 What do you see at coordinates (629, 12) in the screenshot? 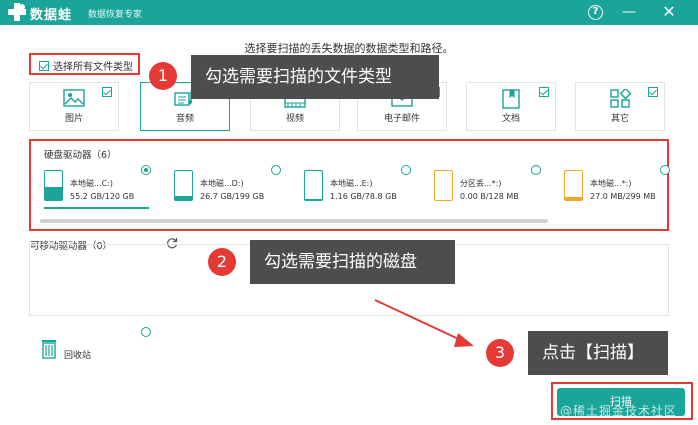
I see `minimize-button: —` at bounding box center [629, 12].